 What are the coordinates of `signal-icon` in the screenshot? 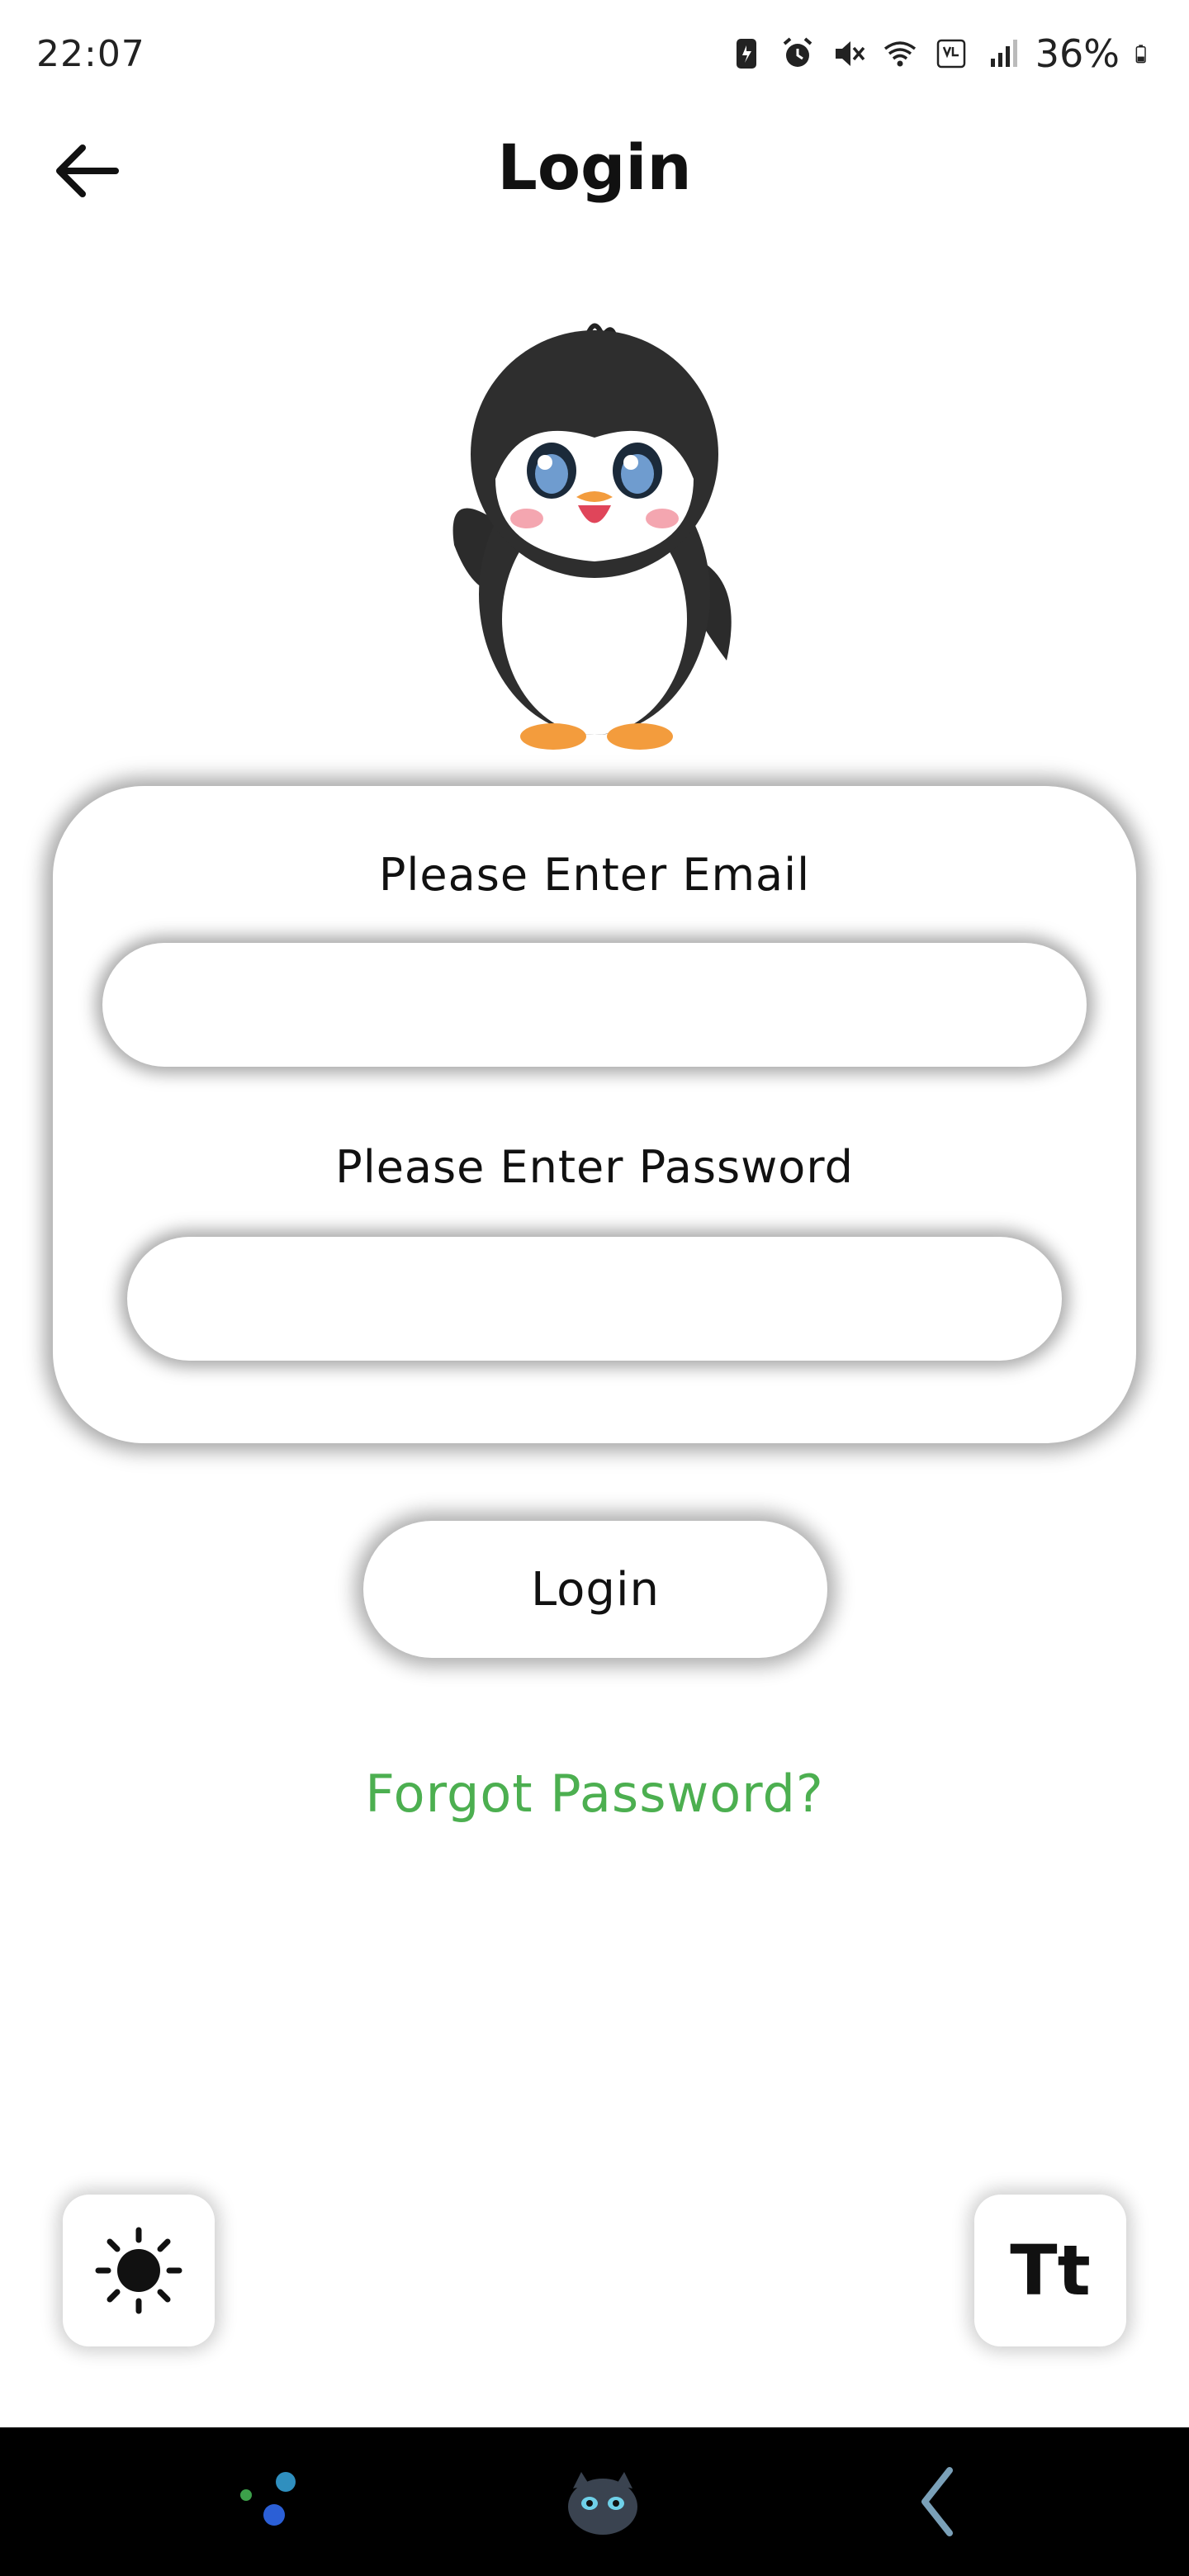 It's located at (1003, 53).